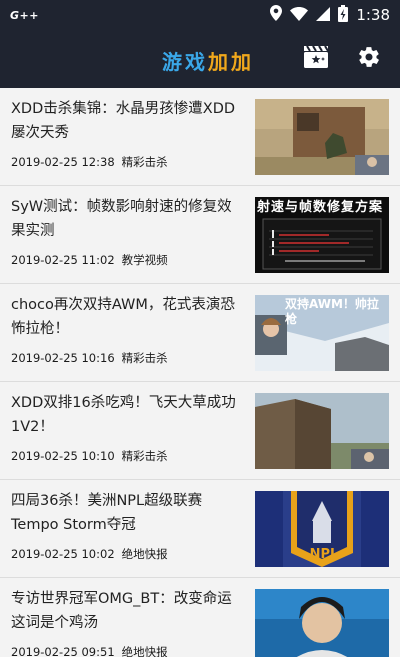  I want to click on thumbnail-caption: NPL, so click(324, 554).